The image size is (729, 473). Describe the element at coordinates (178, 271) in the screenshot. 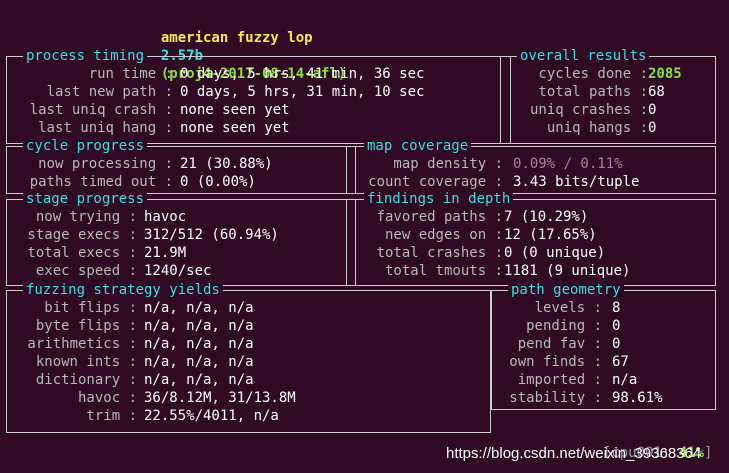

I see `stat-value: 1240/sec` at that location.